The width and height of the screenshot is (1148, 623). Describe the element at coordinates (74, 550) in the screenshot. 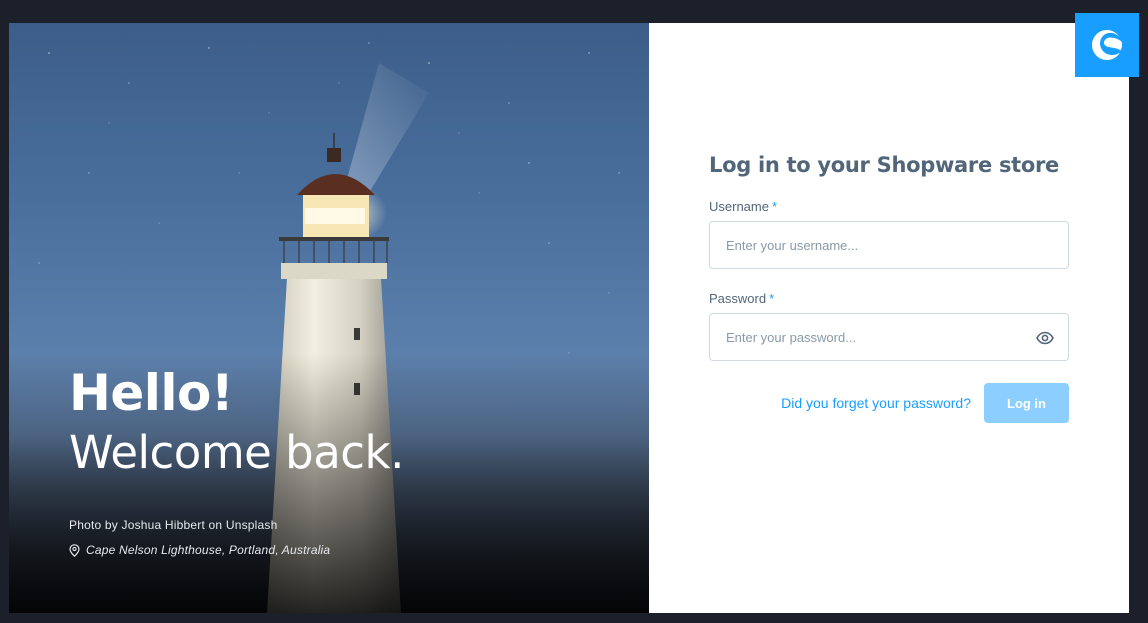

I see `map-pin-icon` at that location.